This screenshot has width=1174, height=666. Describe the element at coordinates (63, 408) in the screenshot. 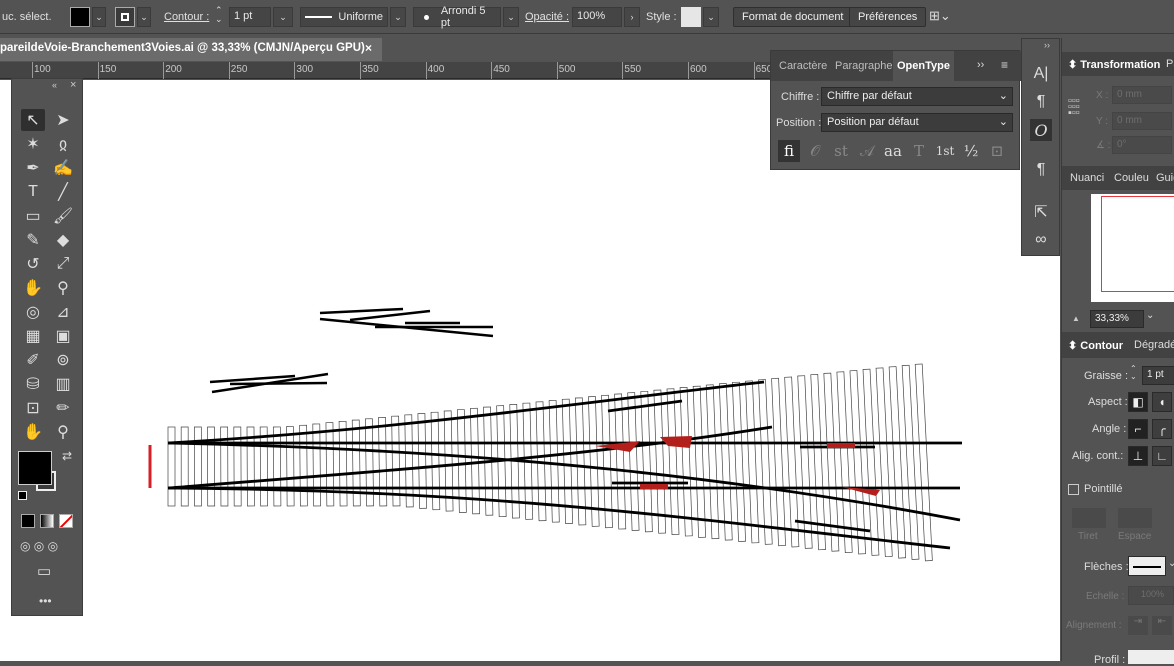

I see `slice-tool-icon: ✏` at that location.